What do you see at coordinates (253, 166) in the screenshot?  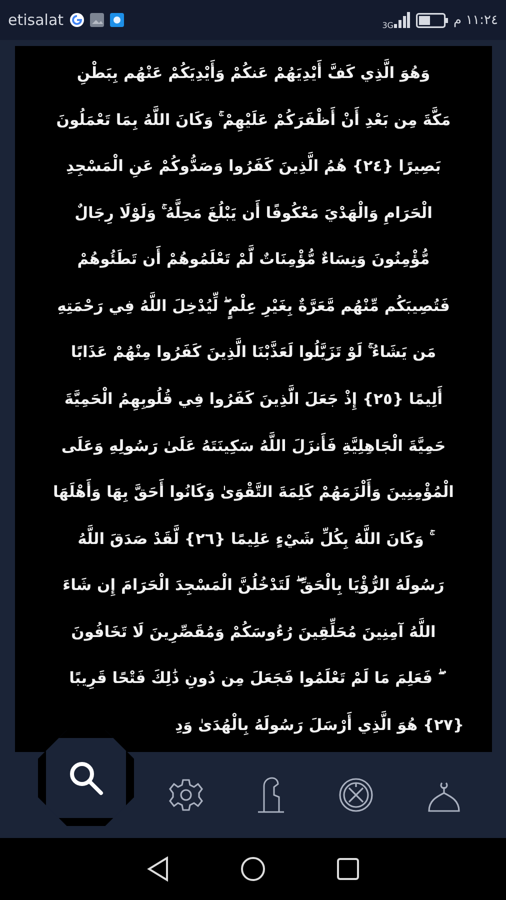 I see `verse-line: بَصِيرًا {٢٤} هُمُ الَّذِينَ كَفَرُوا وَصَدُّوكُمْ عَنِ الْمَسْجِدِ` at bounding box center [253, 166].